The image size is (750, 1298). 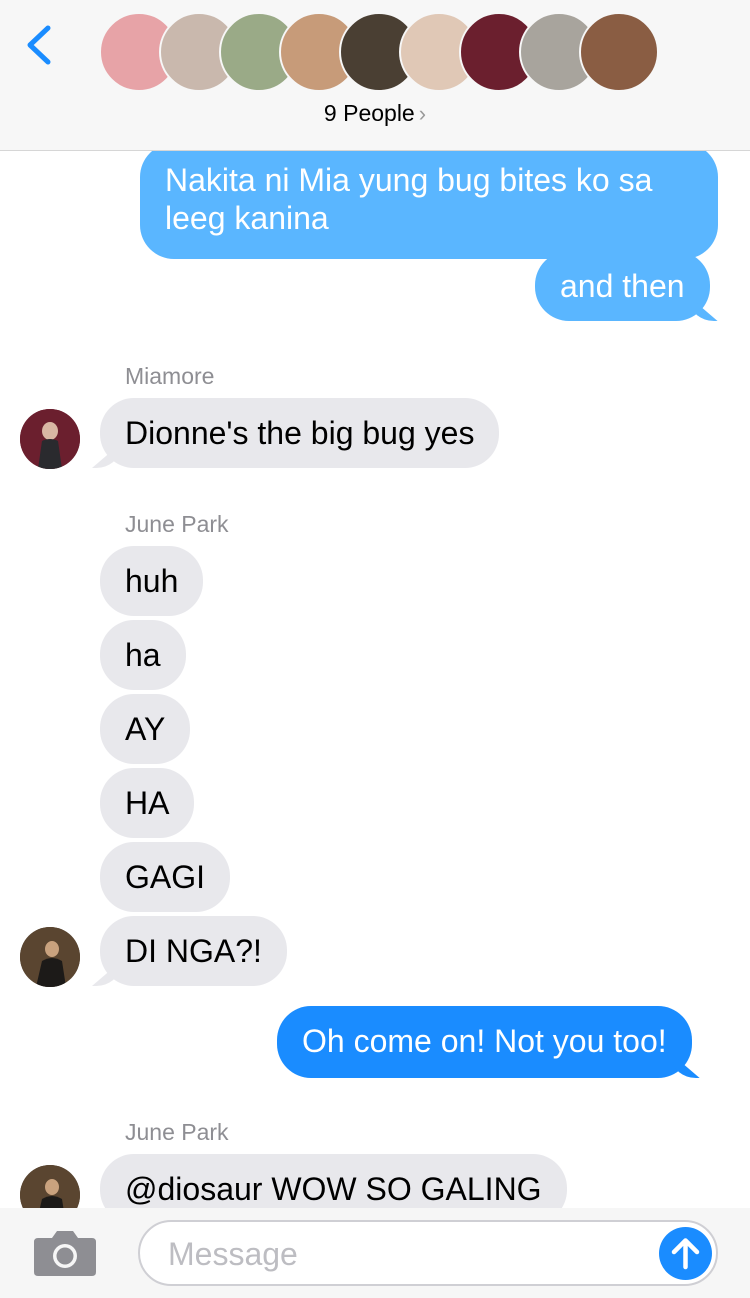 I want to click on message-text: GAGI, so click(x=165, y=877).